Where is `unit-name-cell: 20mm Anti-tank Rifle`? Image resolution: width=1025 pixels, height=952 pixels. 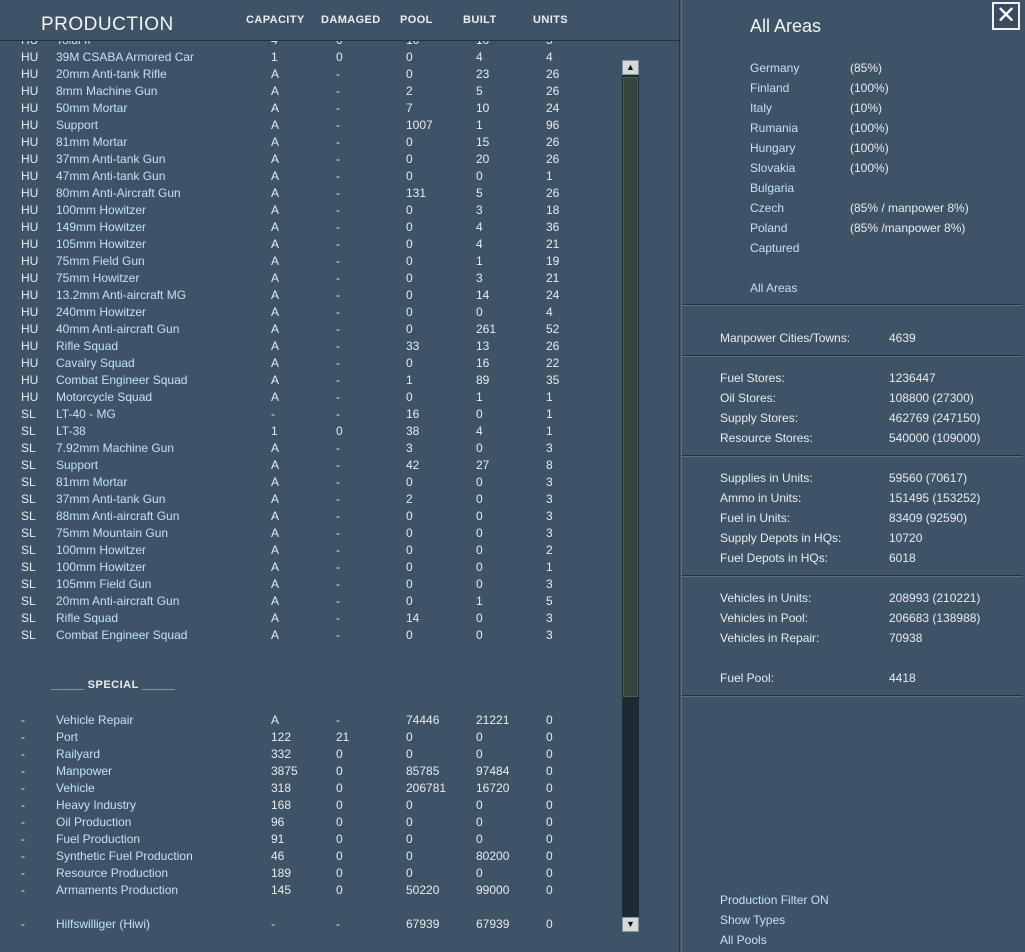 unit-name-cell: 20mm Anti-tank Rifle is located at coordinates (111, 74).